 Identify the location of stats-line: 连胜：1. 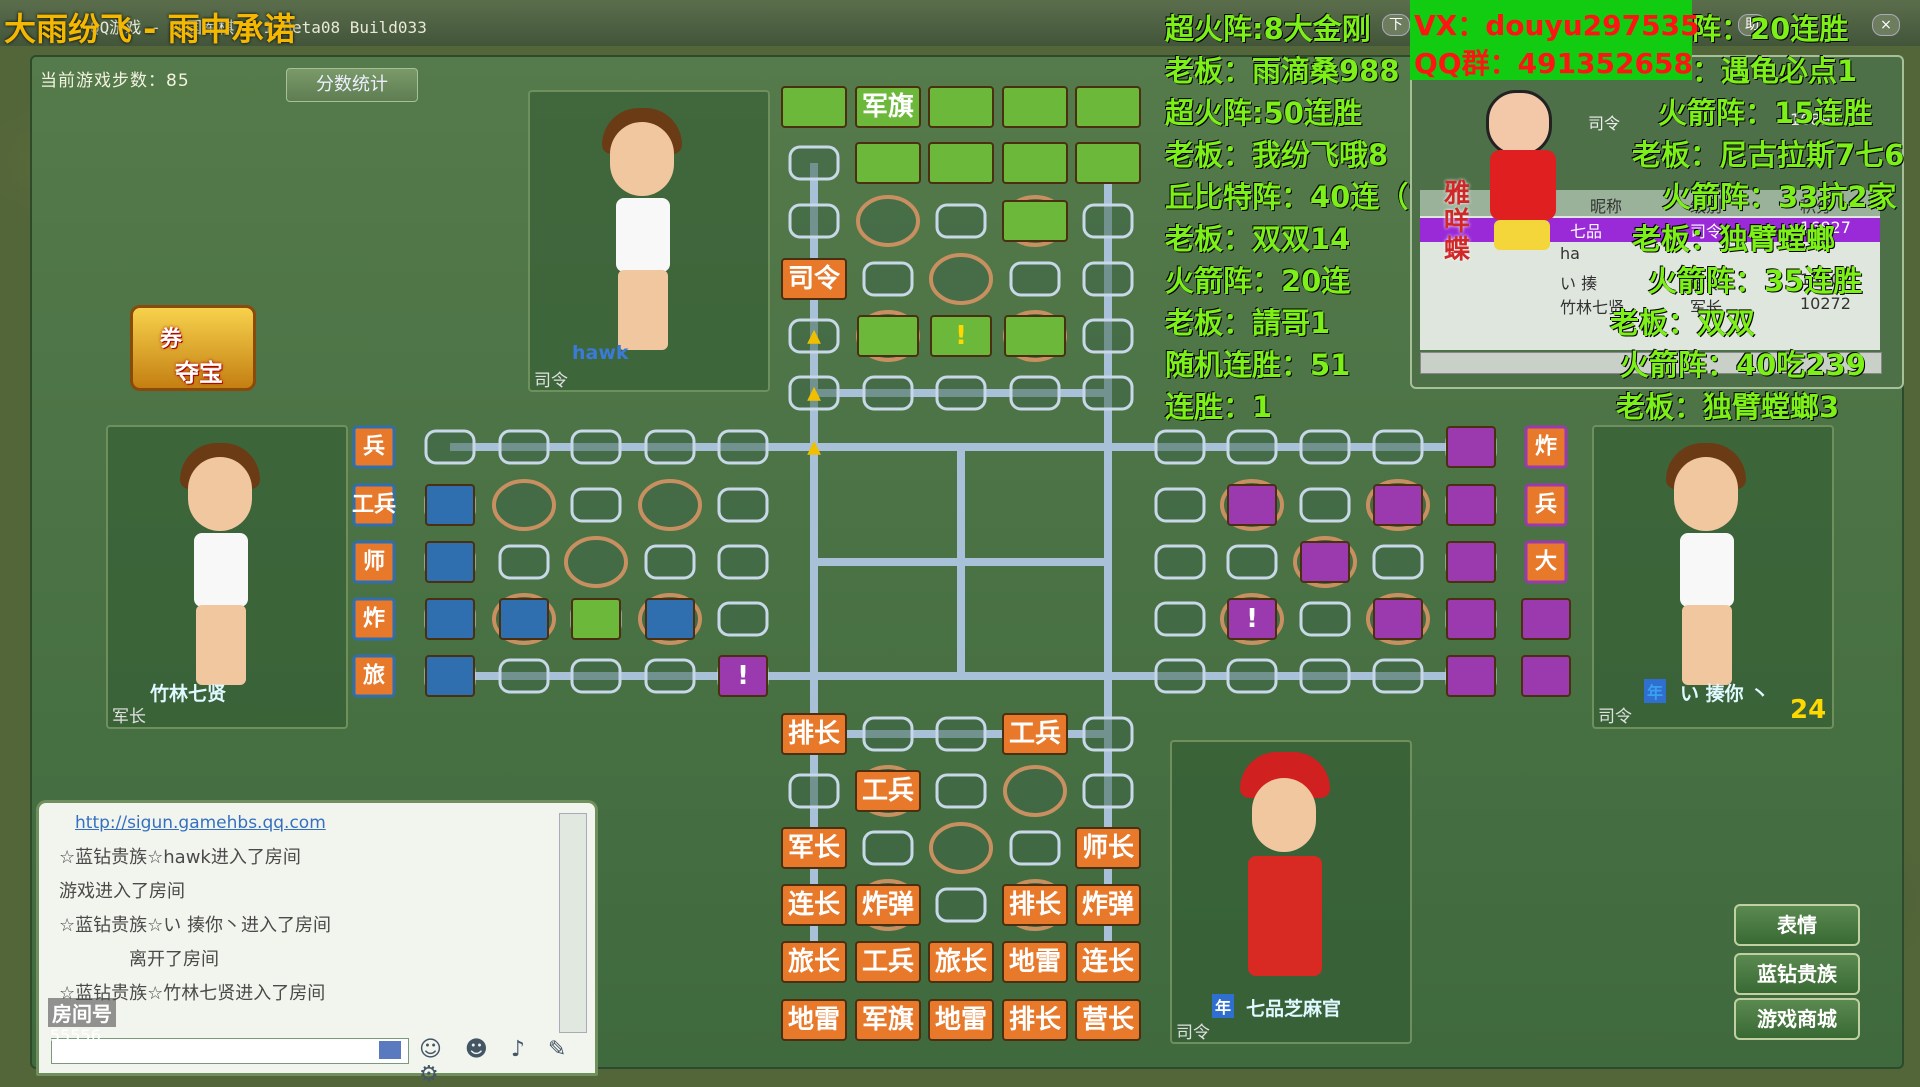
(1219, 407).